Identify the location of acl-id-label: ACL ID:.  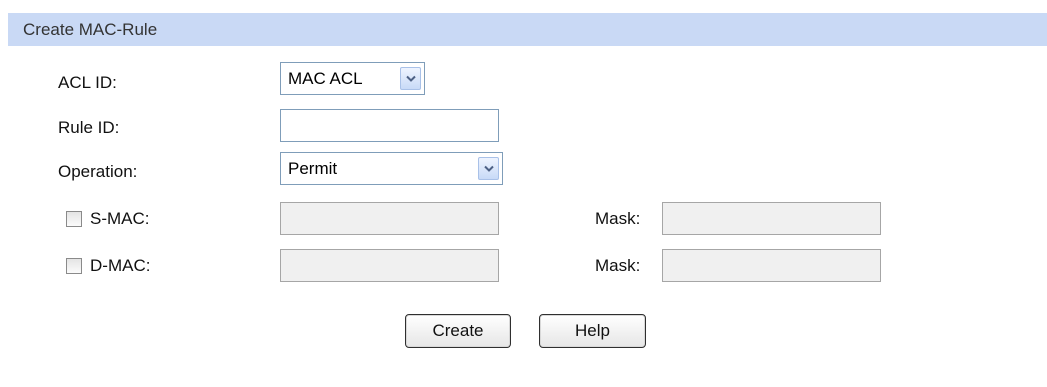
(87, 82).